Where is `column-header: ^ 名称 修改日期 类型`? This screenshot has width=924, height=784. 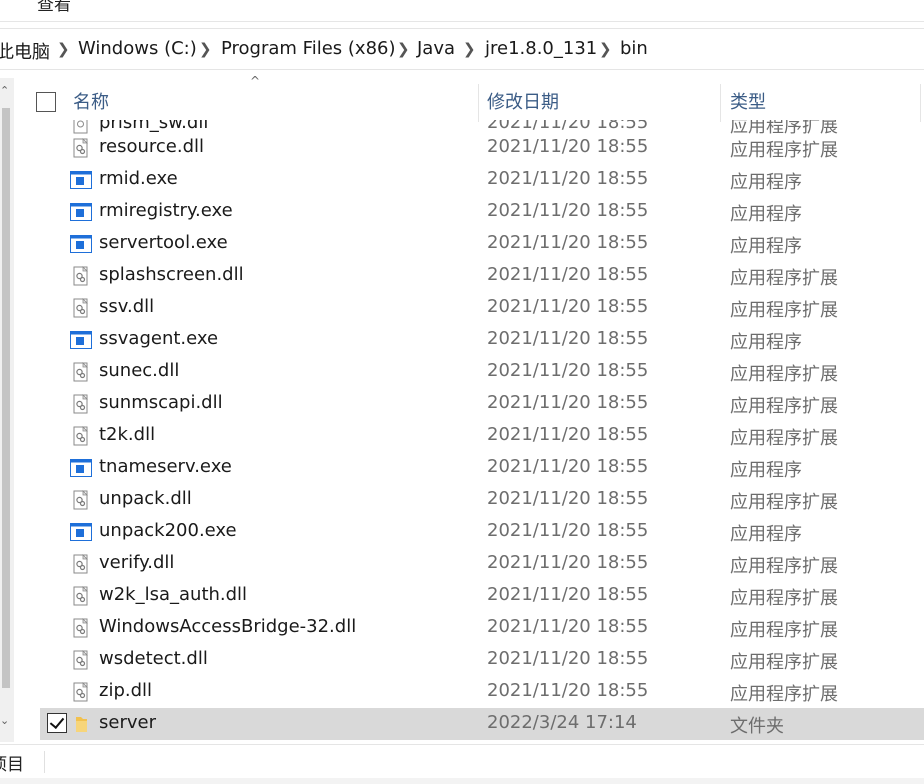
column-header: ^ 名称 修改日期 类型 is located at coordinates (469, 98).